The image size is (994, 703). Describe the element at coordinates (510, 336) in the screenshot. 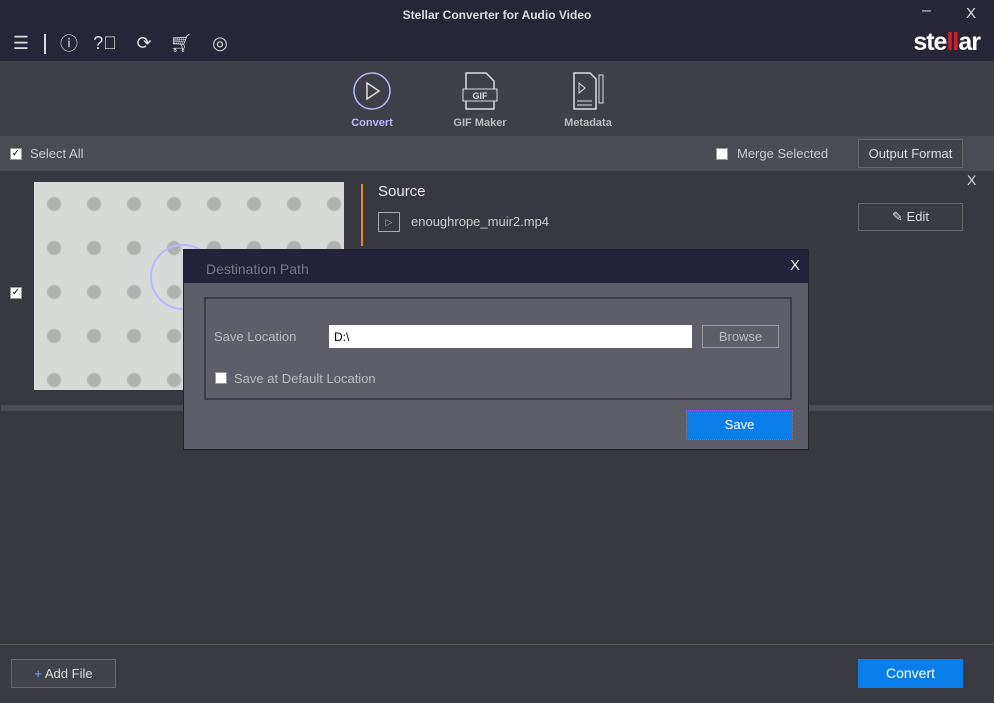

I see `save-location-input` at that location.